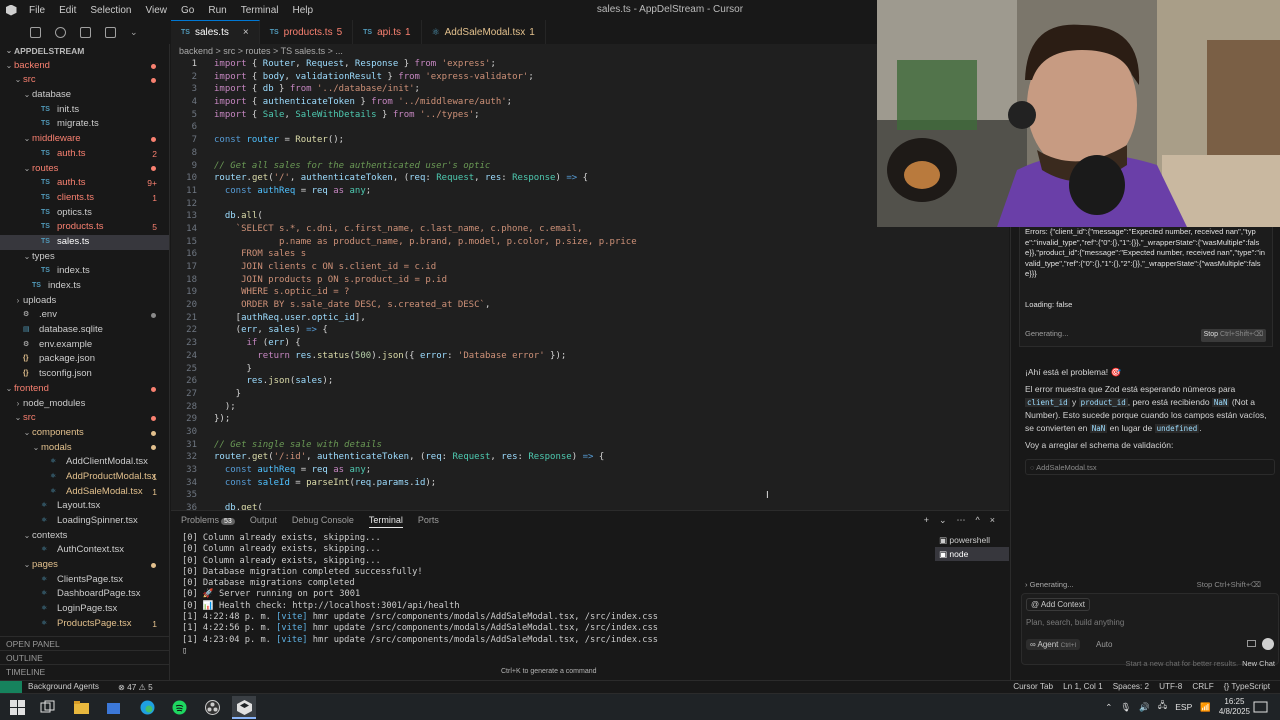  What do you see at coordinates (303, 10) in the screenshot?
I see `menu-help: Help` at bounding box center [303, 10].